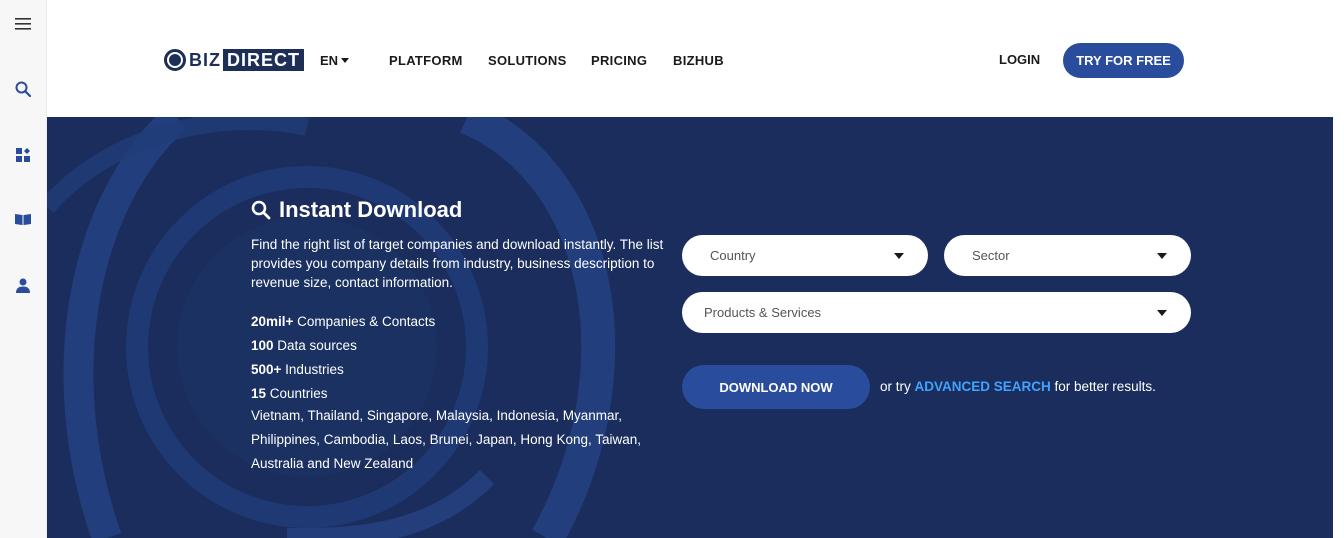 Image resolution: width=1344 pixels, height=538 pixels. Describe the element at coordinates (776, 387) in the screenshot. I see `download-now-button: DOWNLOAD NOW` at that location.